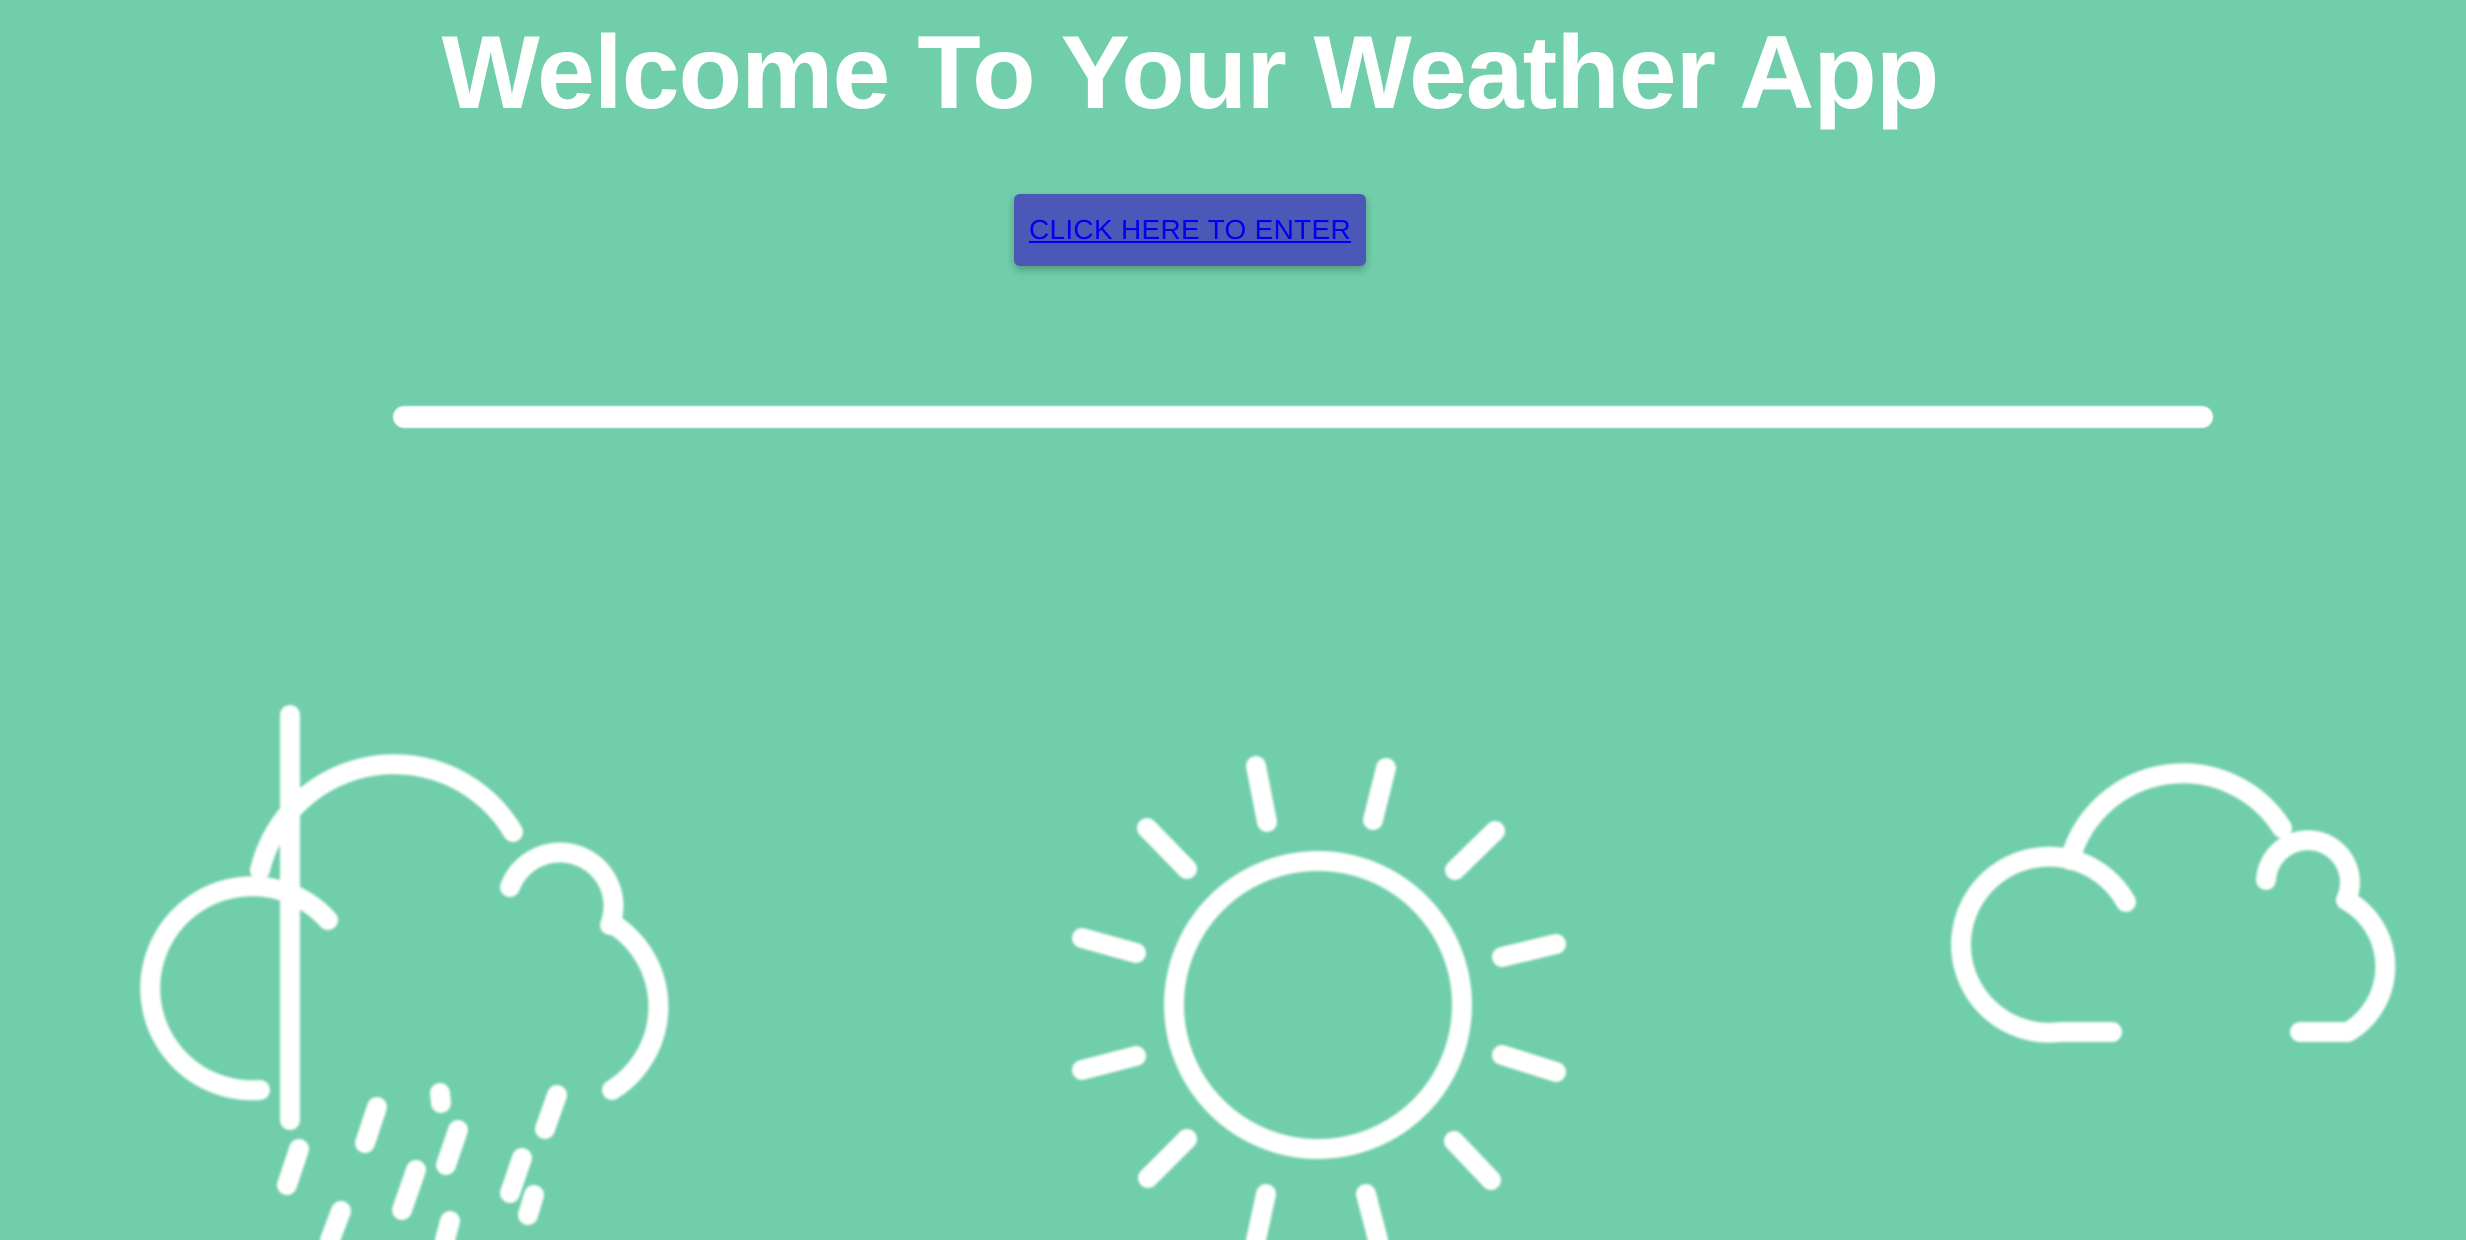 This screenshot has height=1240, width=2466. Describe the element at coordinates (2173, 903) in the screenshot. I see `cloud-icon` at that location.